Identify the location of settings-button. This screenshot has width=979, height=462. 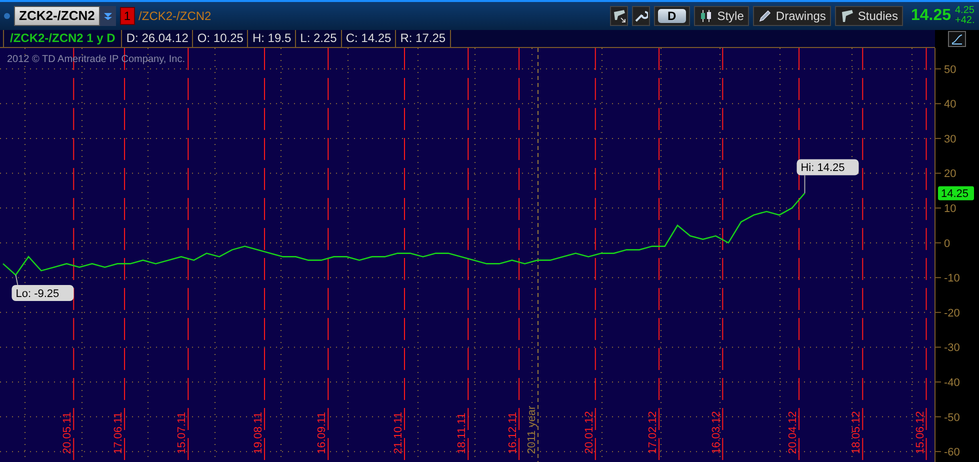
(641, 16).